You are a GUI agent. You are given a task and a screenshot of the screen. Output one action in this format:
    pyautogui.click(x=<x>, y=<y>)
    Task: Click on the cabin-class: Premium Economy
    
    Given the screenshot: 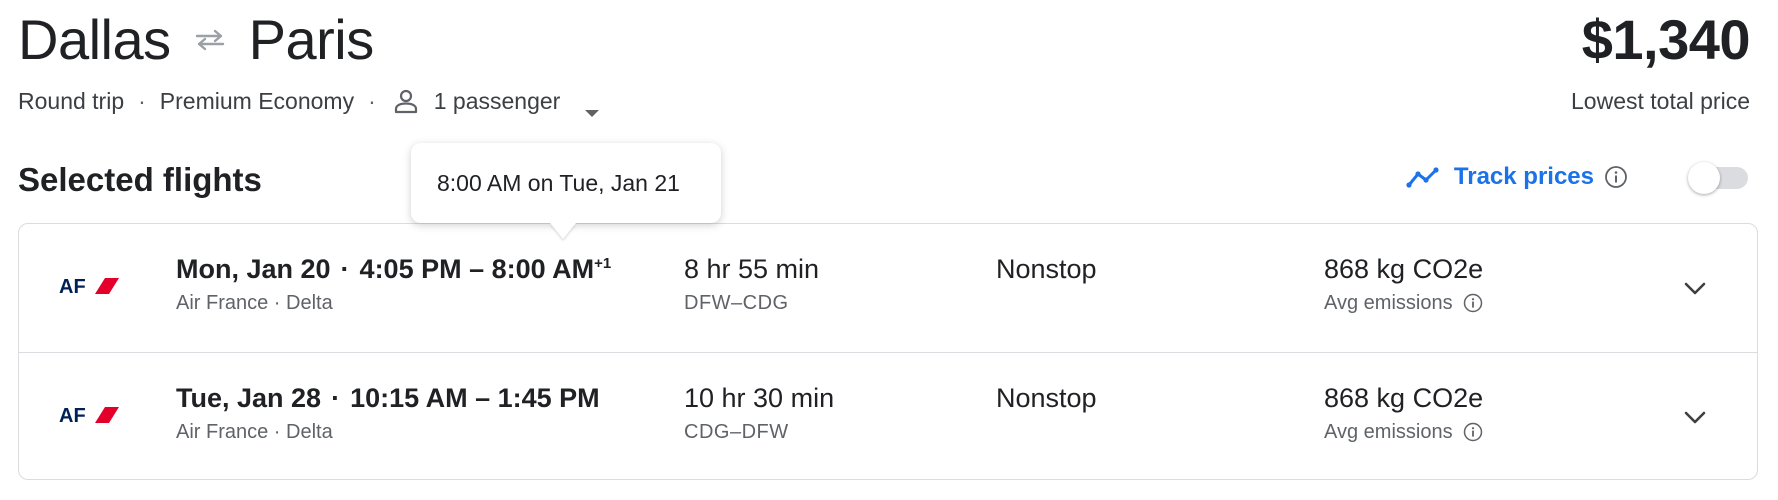 What is the action you would take?
    pyautogui.click(x=257, y=101)
    